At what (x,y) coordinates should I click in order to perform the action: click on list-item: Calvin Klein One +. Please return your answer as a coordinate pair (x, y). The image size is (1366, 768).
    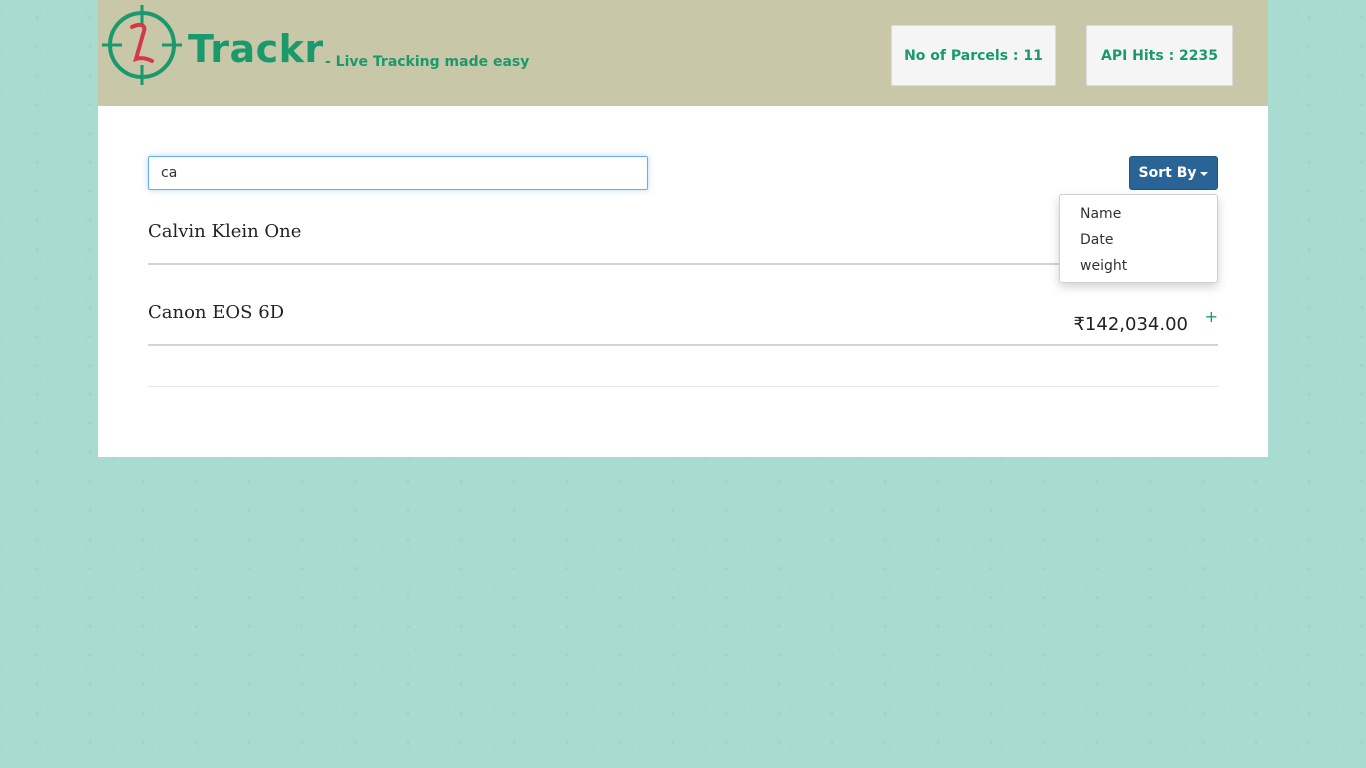
    Looking at the image, I should click on (683, 235).